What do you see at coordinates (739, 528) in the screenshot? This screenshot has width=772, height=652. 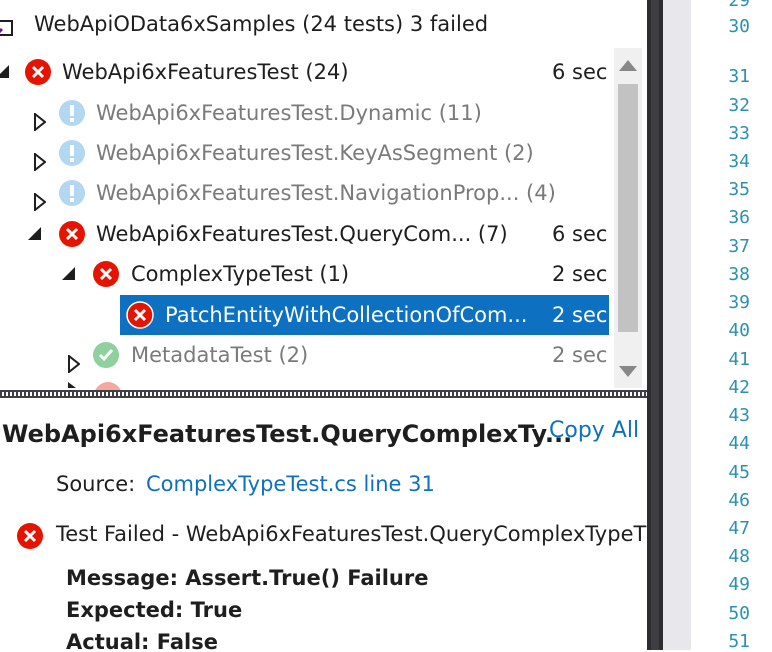 I see `line-number: 47` at bounding box center [739, 528].